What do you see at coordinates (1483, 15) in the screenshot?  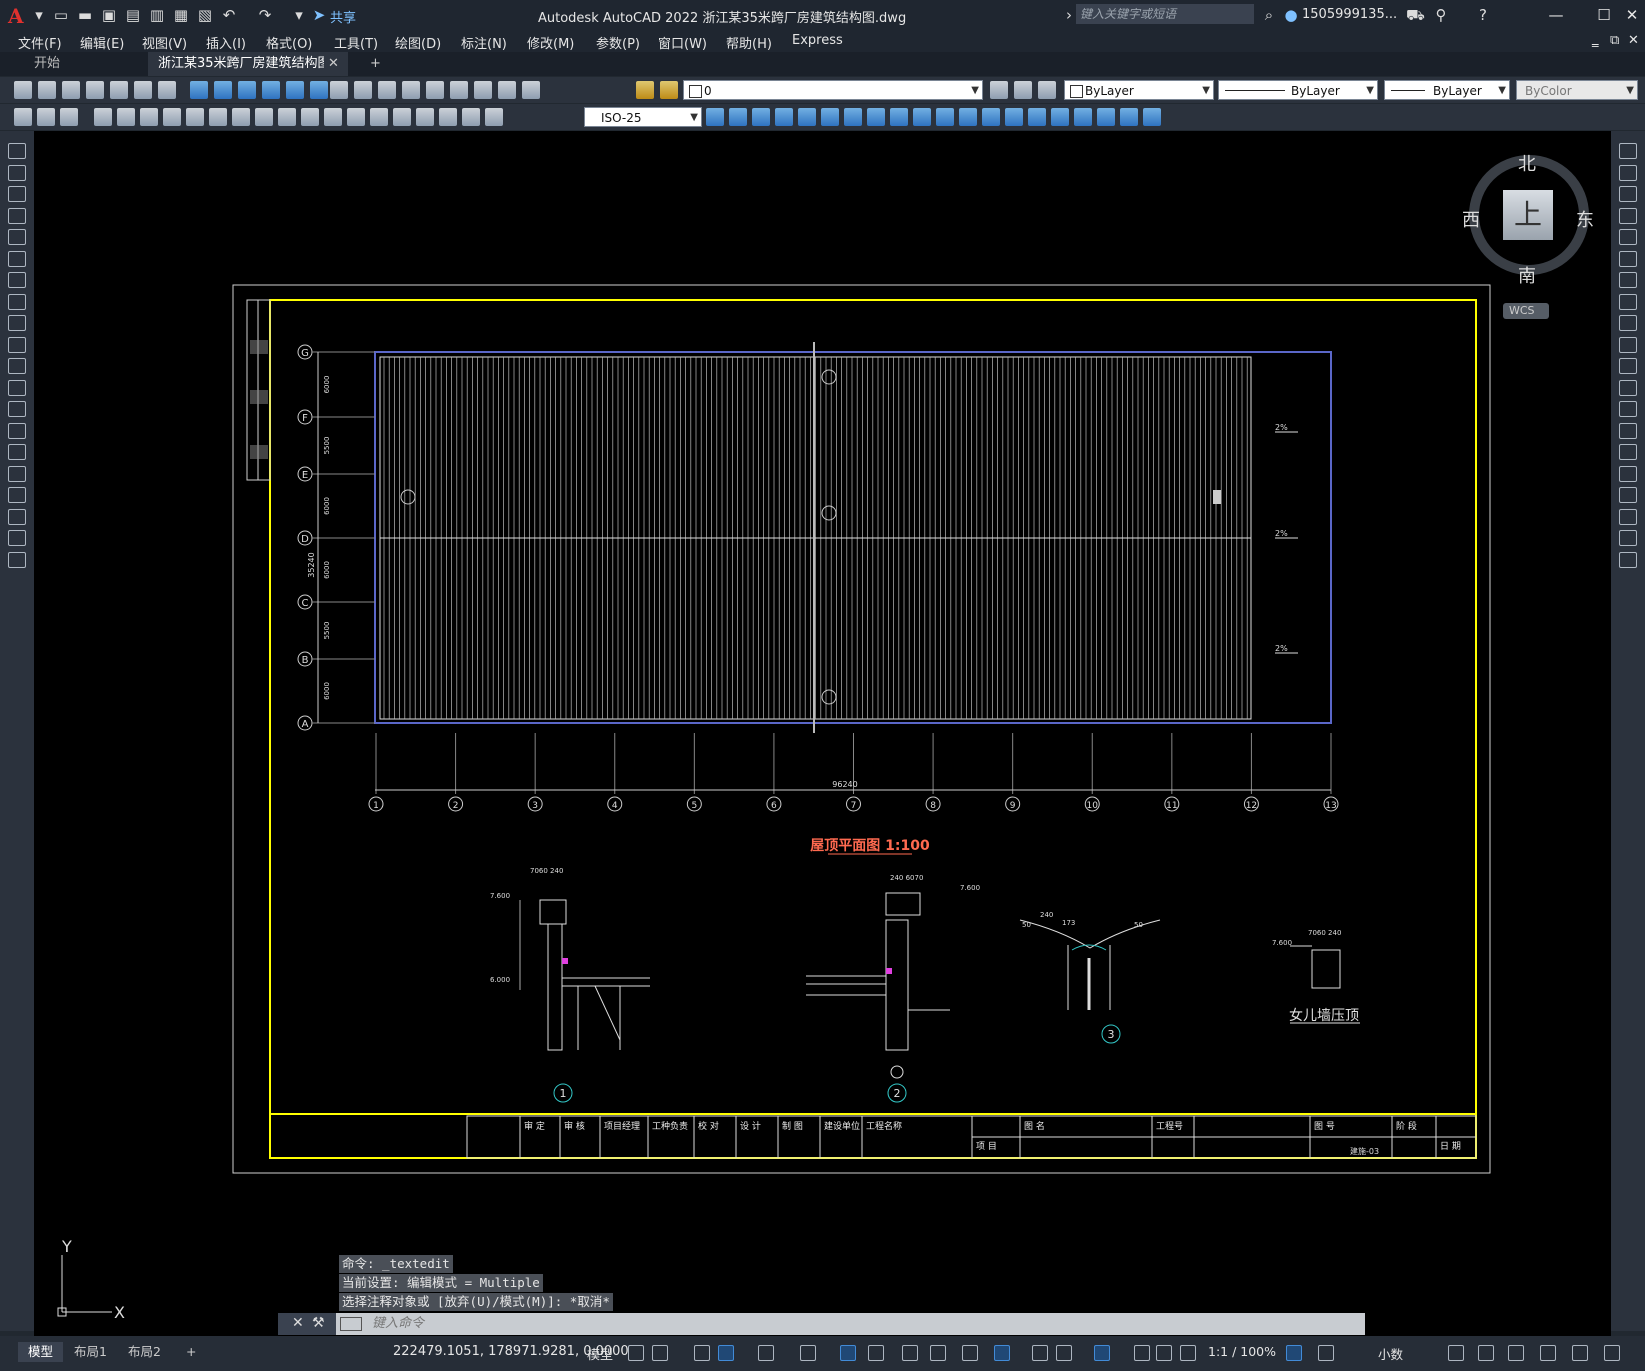 I see `help-icon: ?` at bounding box center [1483, 15].